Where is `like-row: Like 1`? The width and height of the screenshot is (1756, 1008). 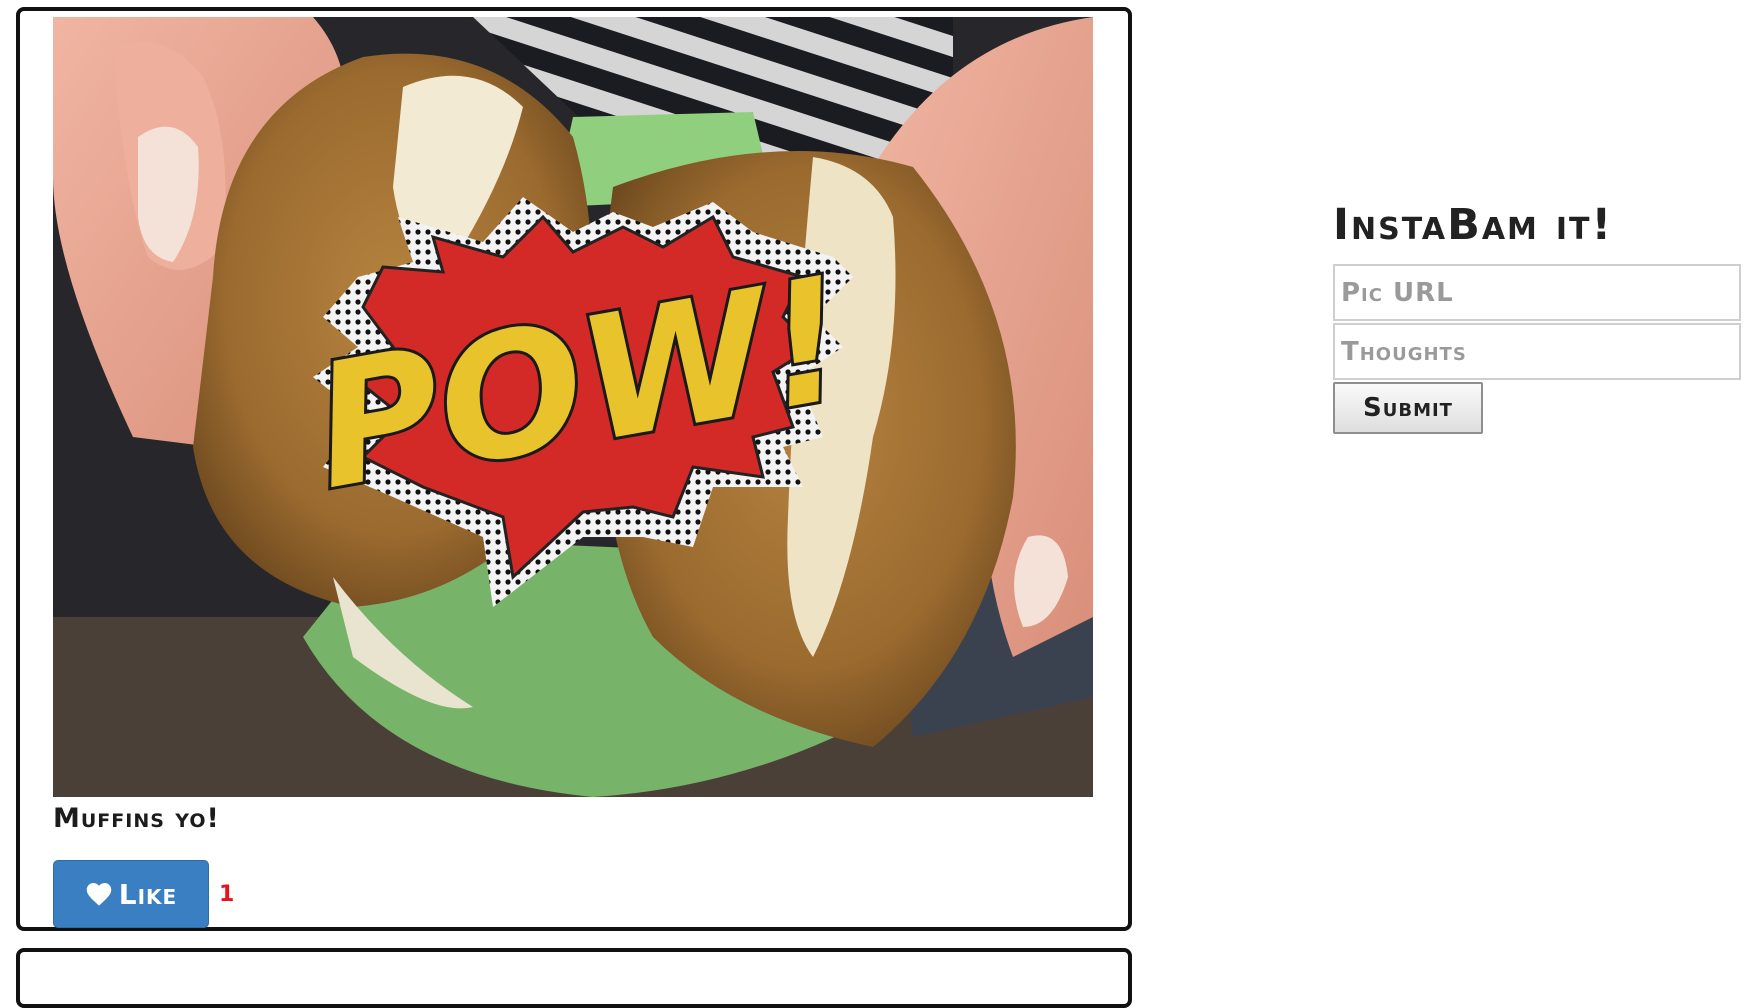 like-row: Like 1 is located at coordinates (143, 894).